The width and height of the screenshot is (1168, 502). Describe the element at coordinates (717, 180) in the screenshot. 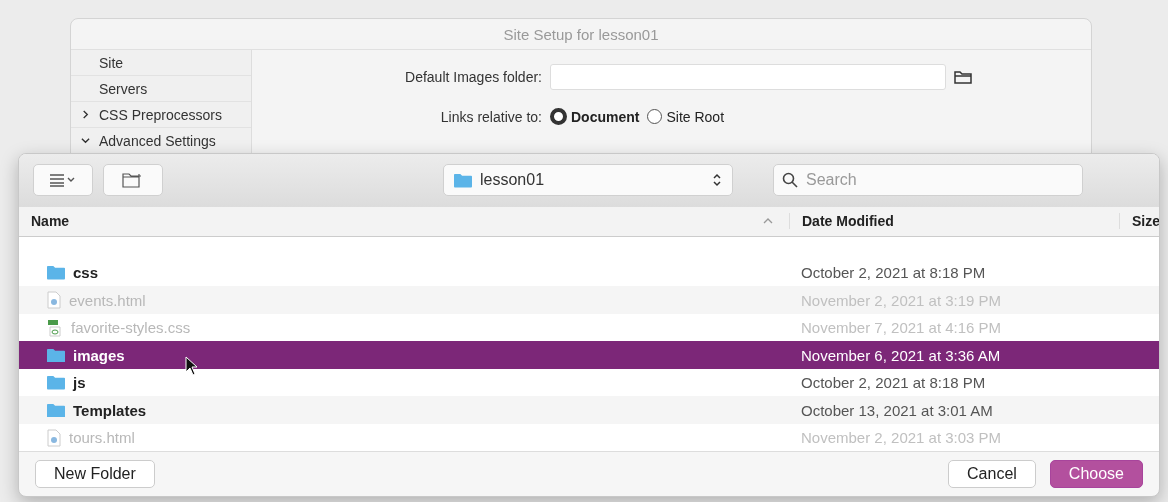

I see `up-down-arrows-icon` at that location.